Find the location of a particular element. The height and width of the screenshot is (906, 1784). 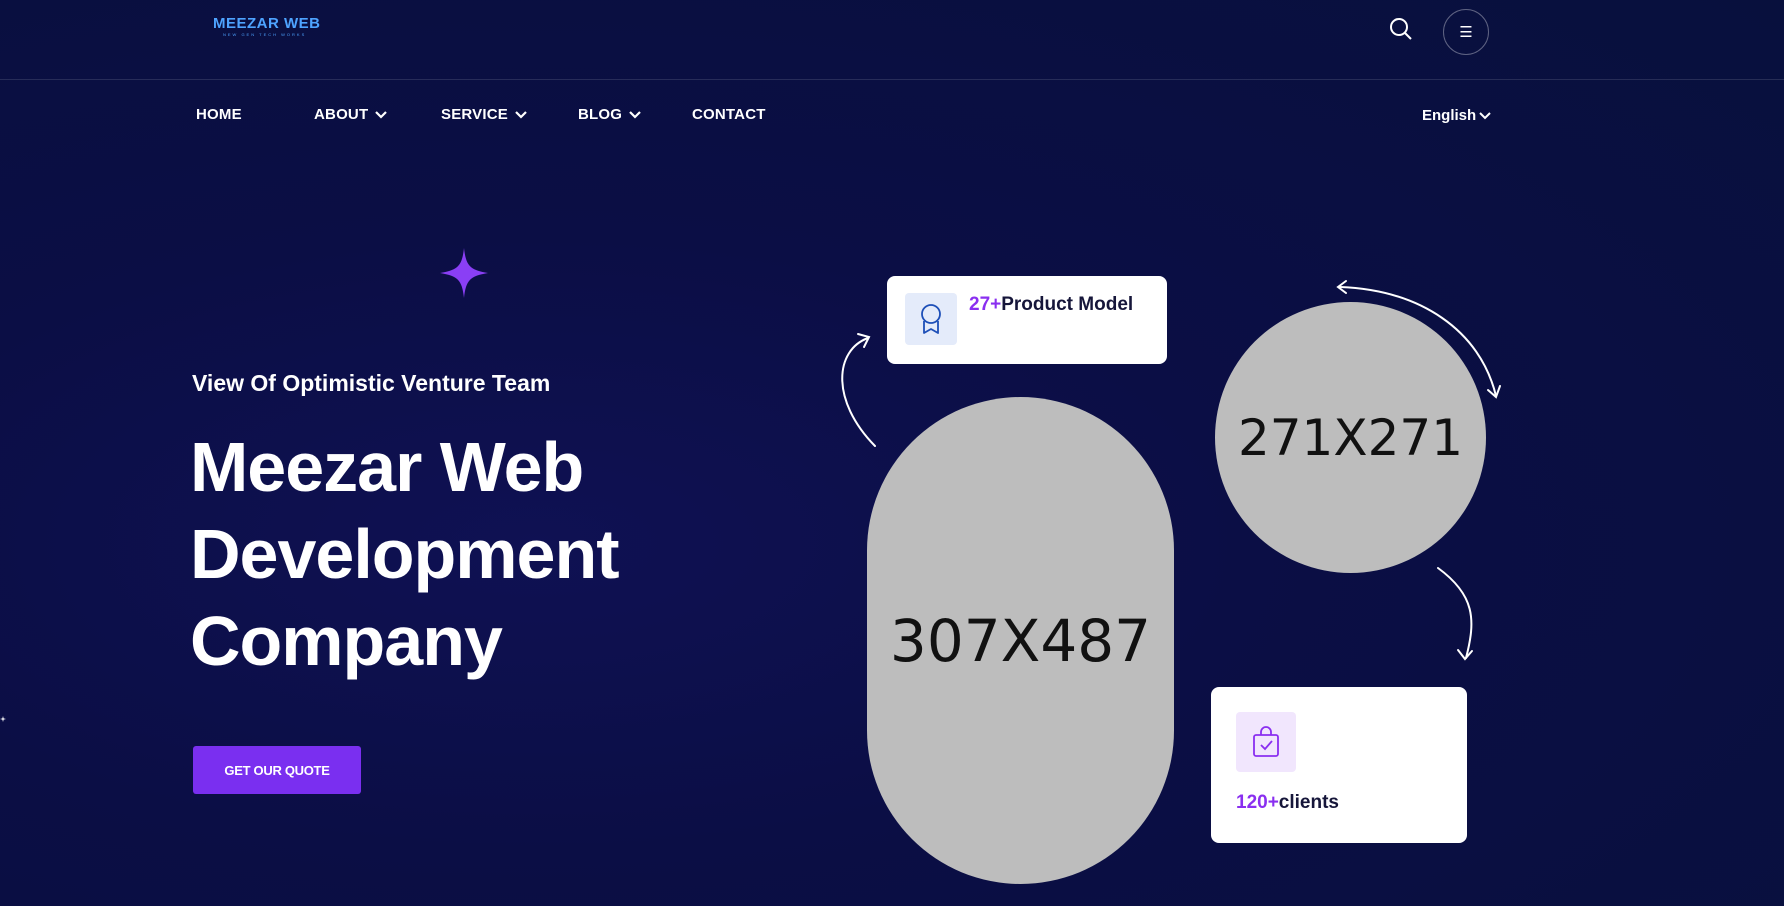

nav-item-home: HOME is located at coordinates (219, 114).